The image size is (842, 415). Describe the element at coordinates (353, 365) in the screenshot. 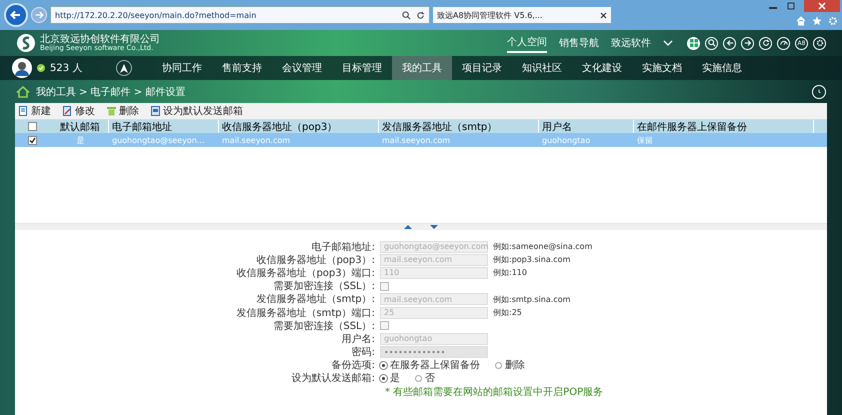

I see `field-label: 备份选项:` at that location.